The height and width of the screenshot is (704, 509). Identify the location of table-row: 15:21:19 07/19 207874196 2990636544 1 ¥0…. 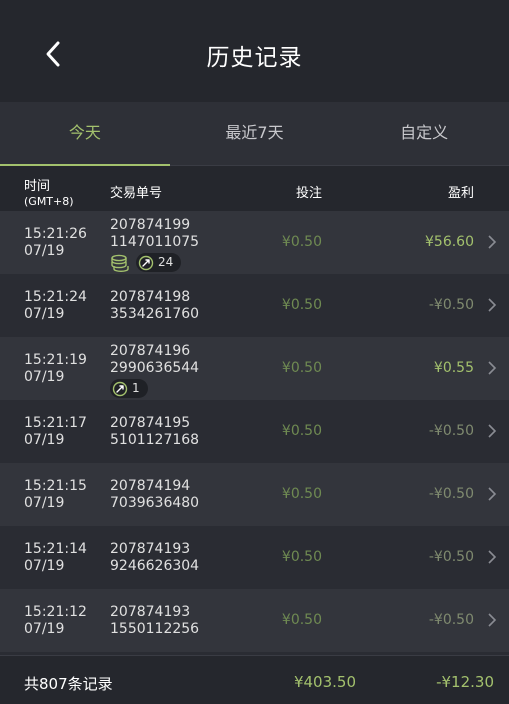
(254, 368).